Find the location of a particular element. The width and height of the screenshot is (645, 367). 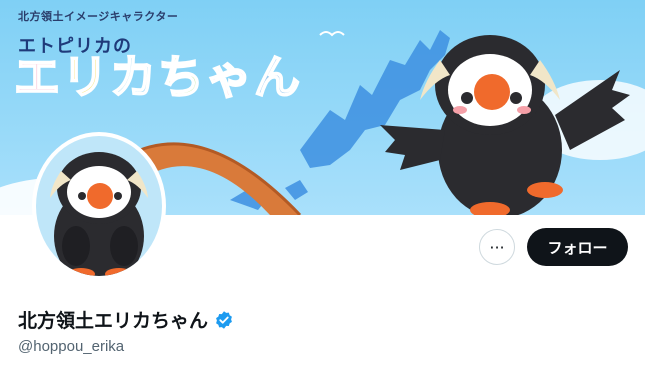

banner-title: エリカちゃん is located at coordinates (157, 77).